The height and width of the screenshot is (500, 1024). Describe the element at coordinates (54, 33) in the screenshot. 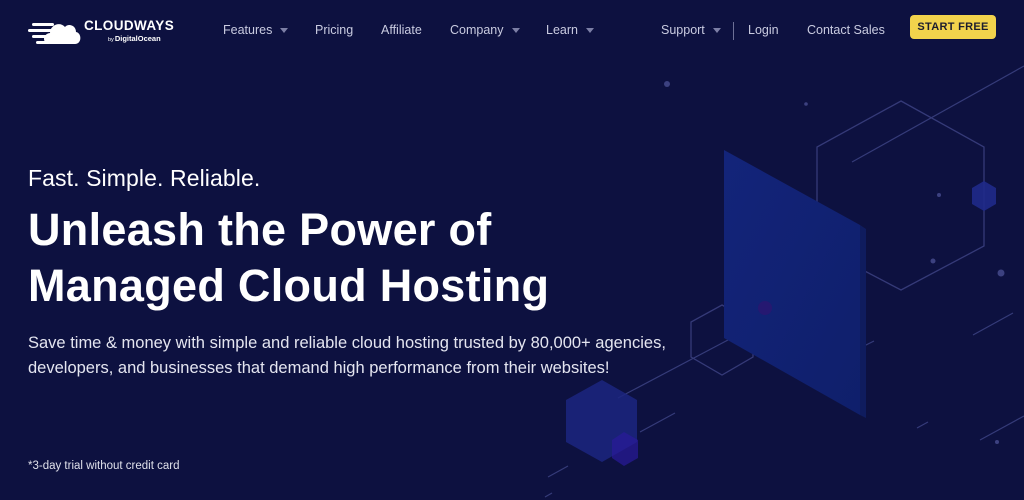

I see `cloud-speed-icon` at that location.